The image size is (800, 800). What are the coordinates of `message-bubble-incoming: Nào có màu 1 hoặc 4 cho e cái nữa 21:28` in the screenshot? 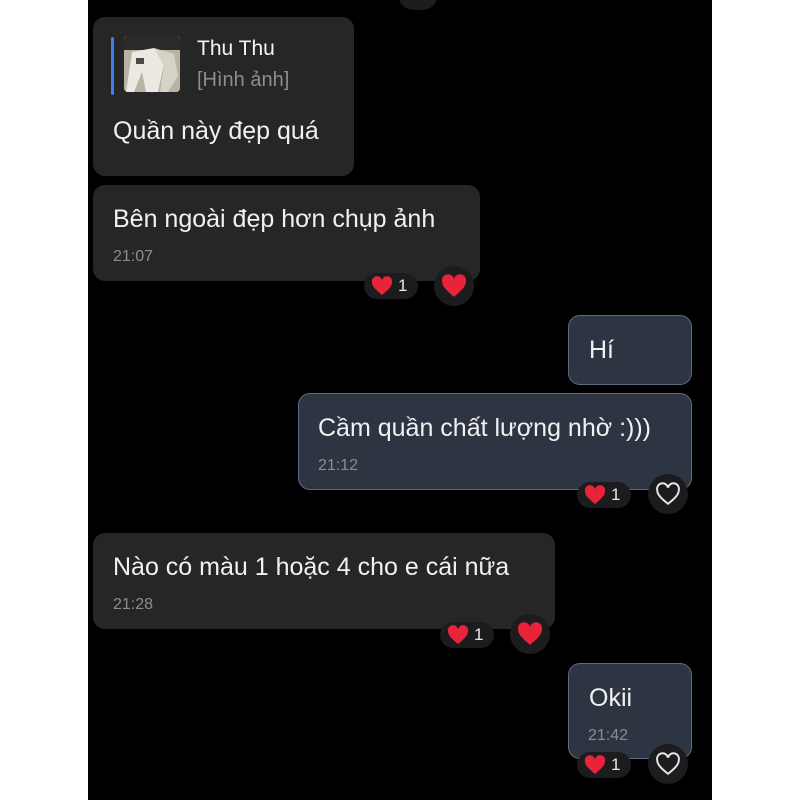 It's located at (324, 581).